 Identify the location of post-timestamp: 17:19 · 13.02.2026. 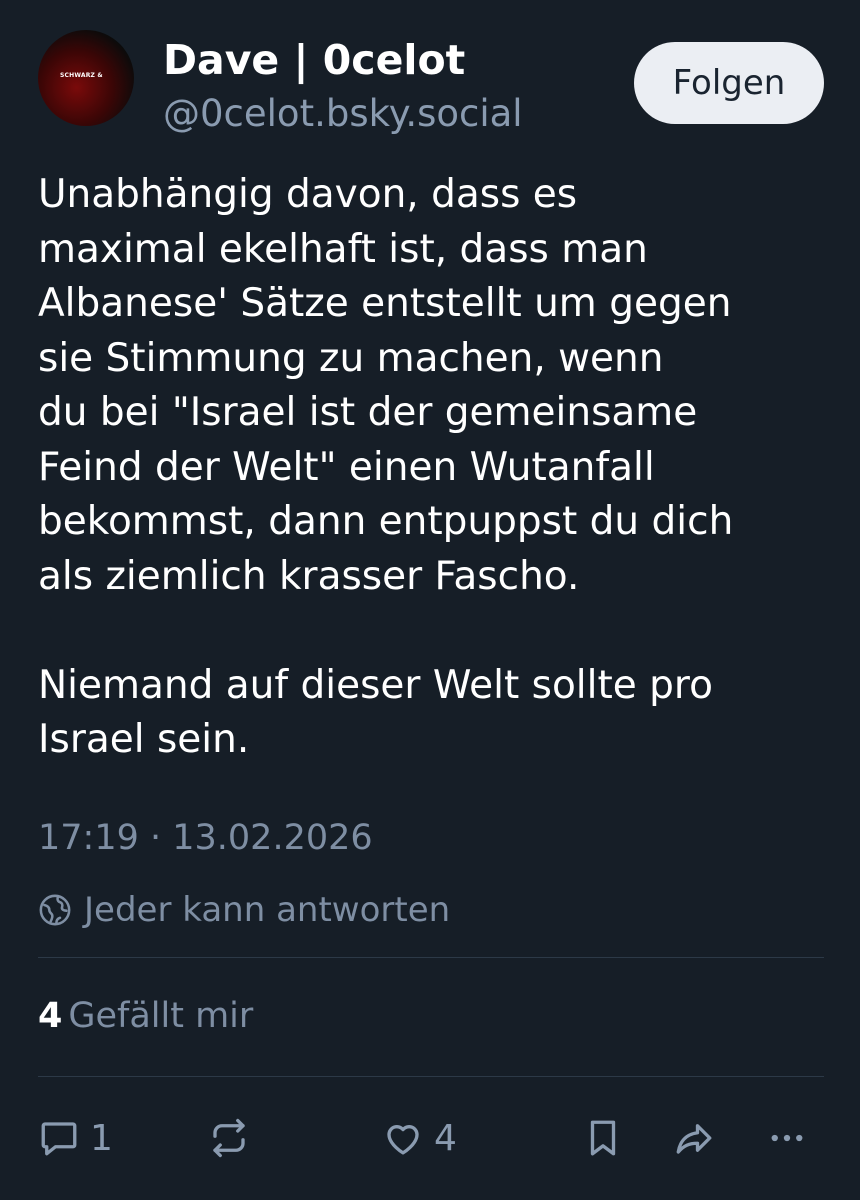
(205, 838).